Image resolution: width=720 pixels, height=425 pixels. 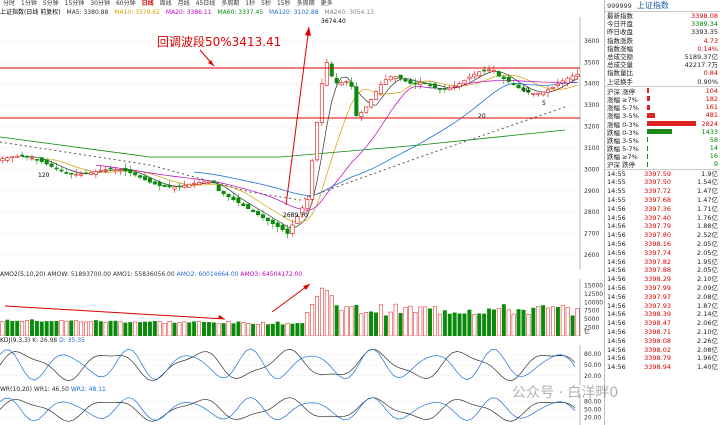 I want to click on stat-value: 3389.34, so click(x=704, y=24).